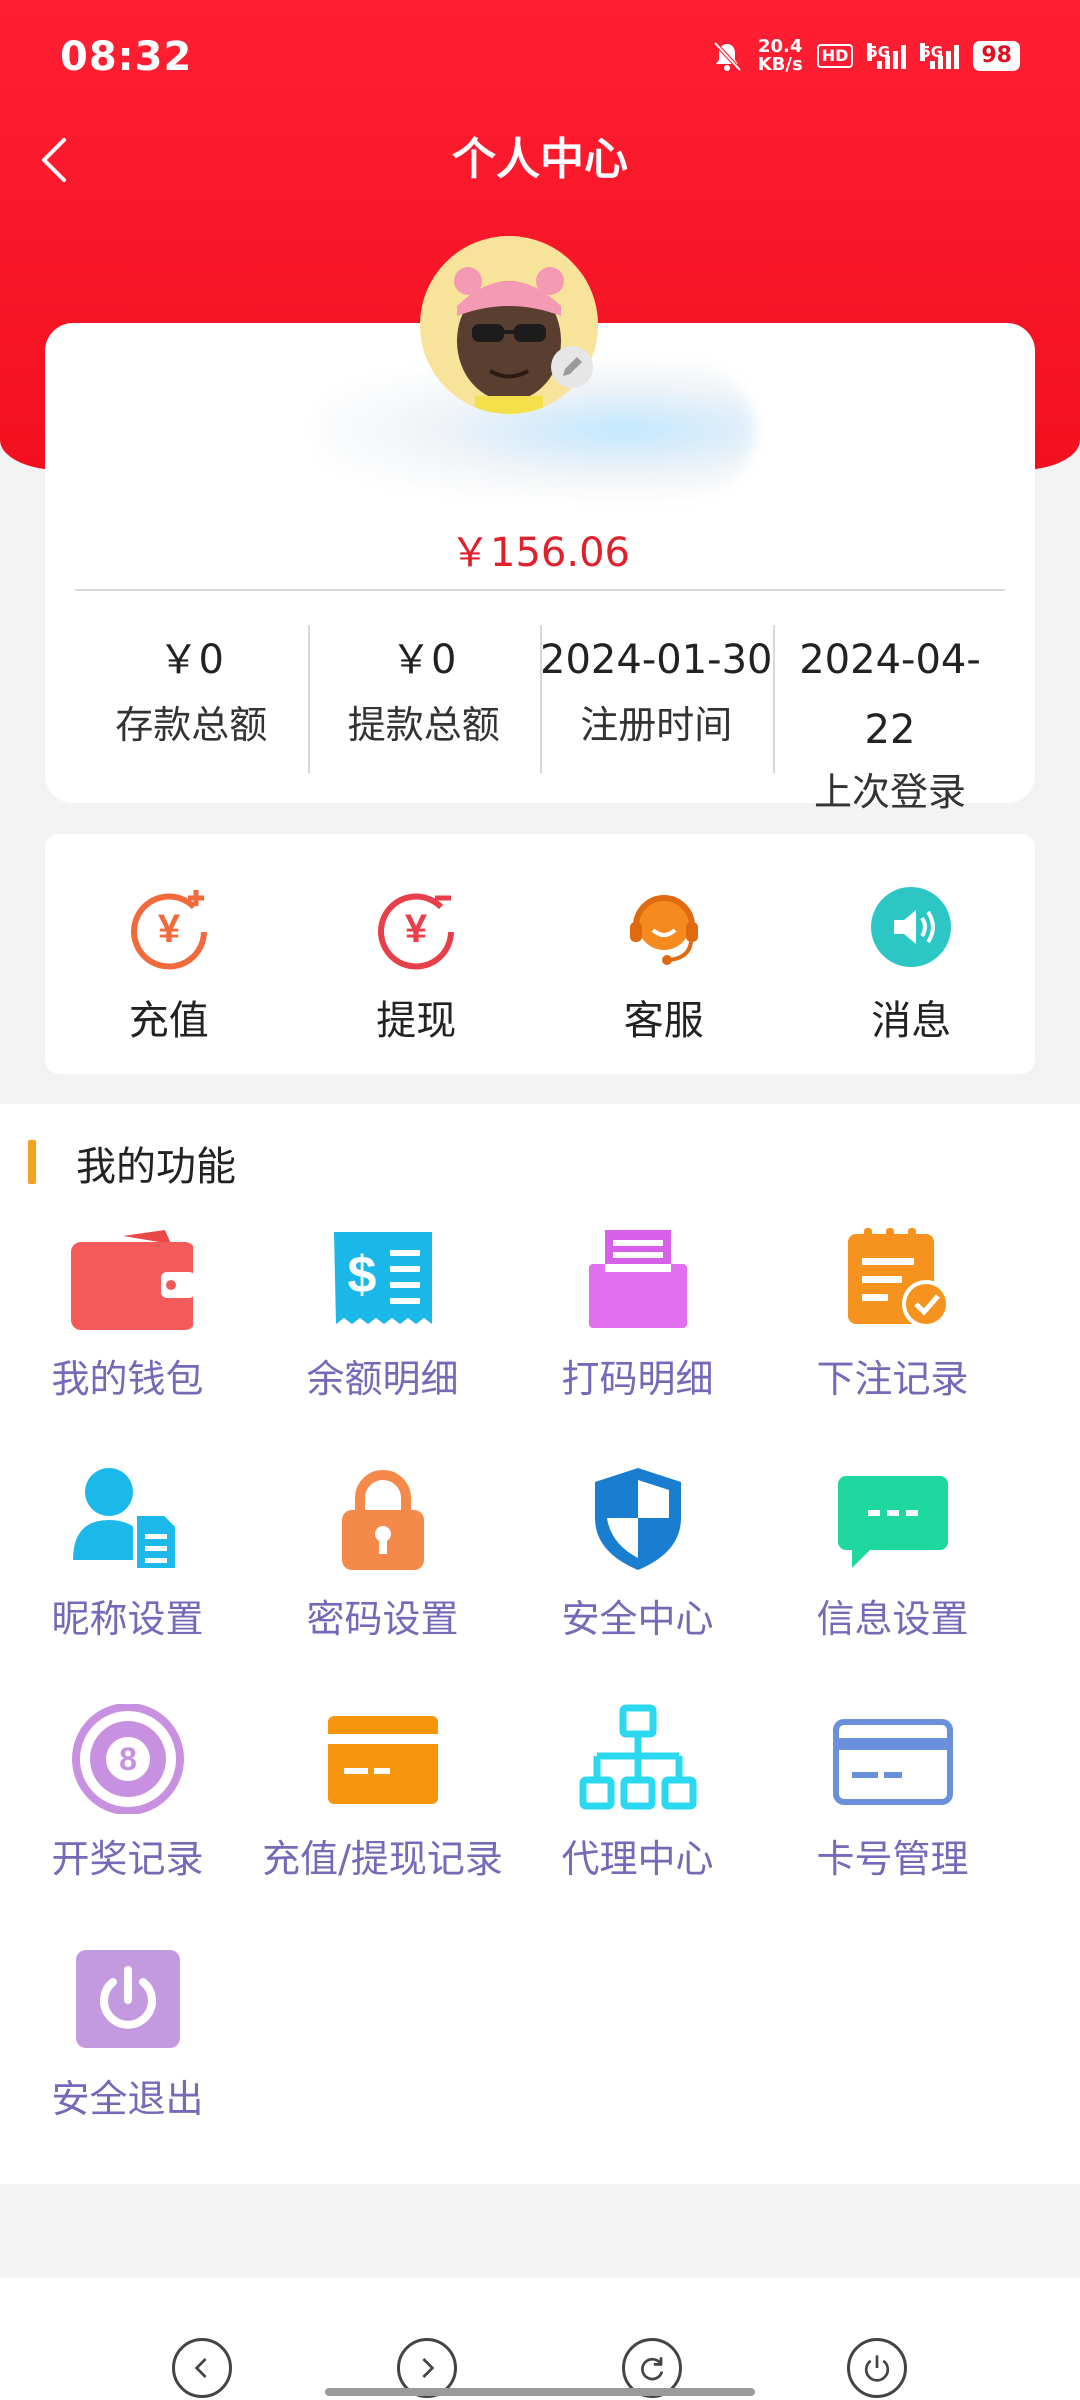 This screenshot has width=1080, height=2400. What do you see at coordinates (727, 56) in the screenshot?
I see `mute-bell-icon` at bounding box center [727, 56].